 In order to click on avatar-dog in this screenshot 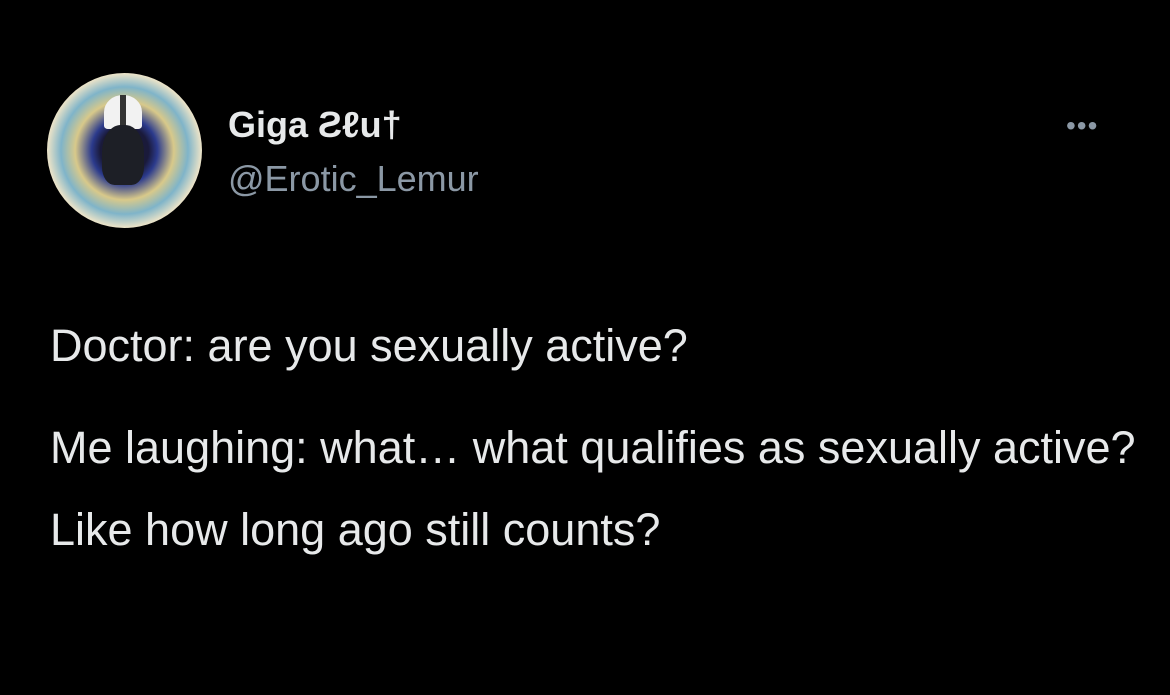, I will do `click(123, 155)`.